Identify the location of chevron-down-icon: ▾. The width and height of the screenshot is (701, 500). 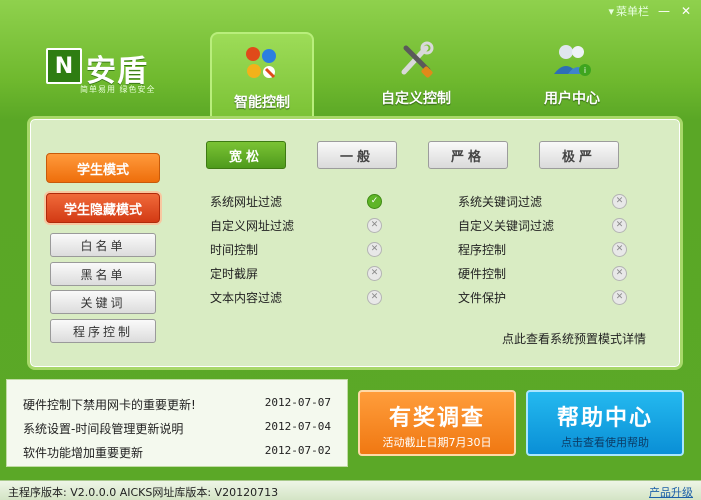
(611, 11).